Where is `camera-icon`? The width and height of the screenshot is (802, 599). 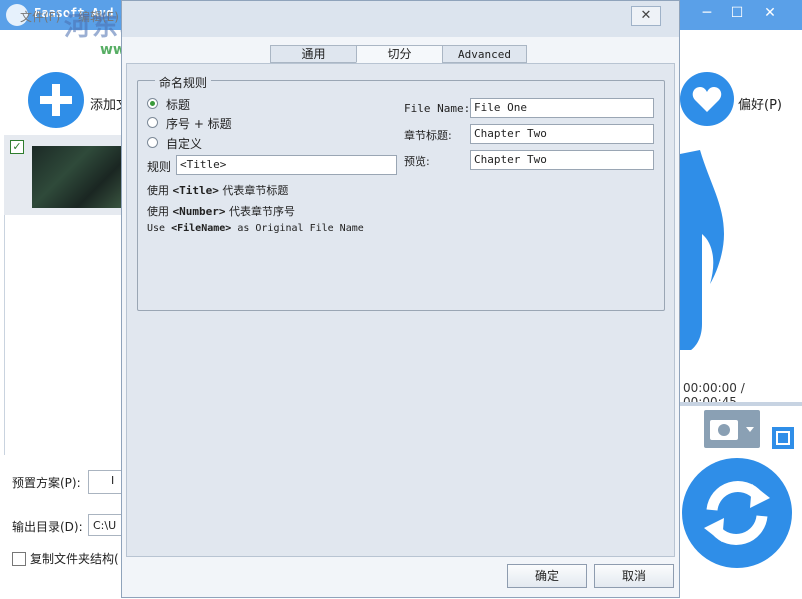
camera-icon is located at coordinates (732, 430).